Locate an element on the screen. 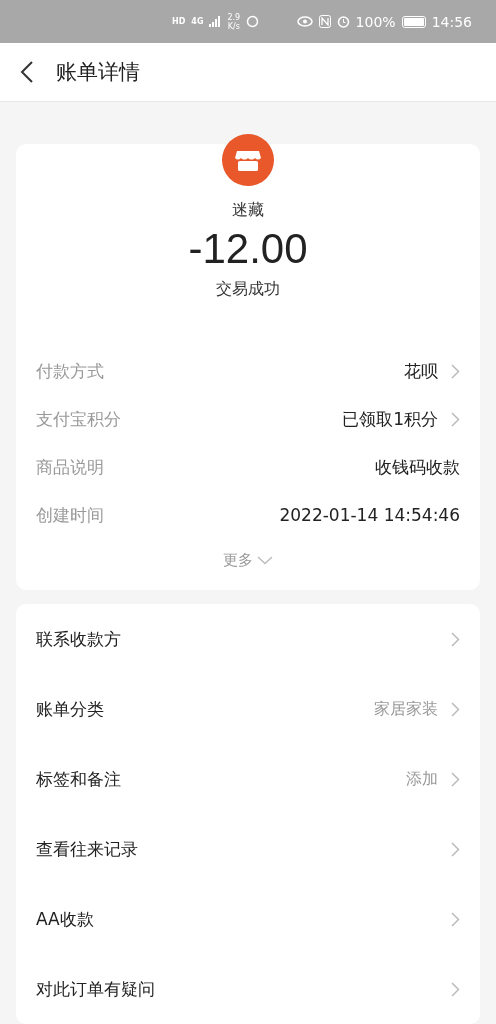 This screenshot has height=1024, width=496. detail-label: 商品说明 is located at coordinates (70, 467).